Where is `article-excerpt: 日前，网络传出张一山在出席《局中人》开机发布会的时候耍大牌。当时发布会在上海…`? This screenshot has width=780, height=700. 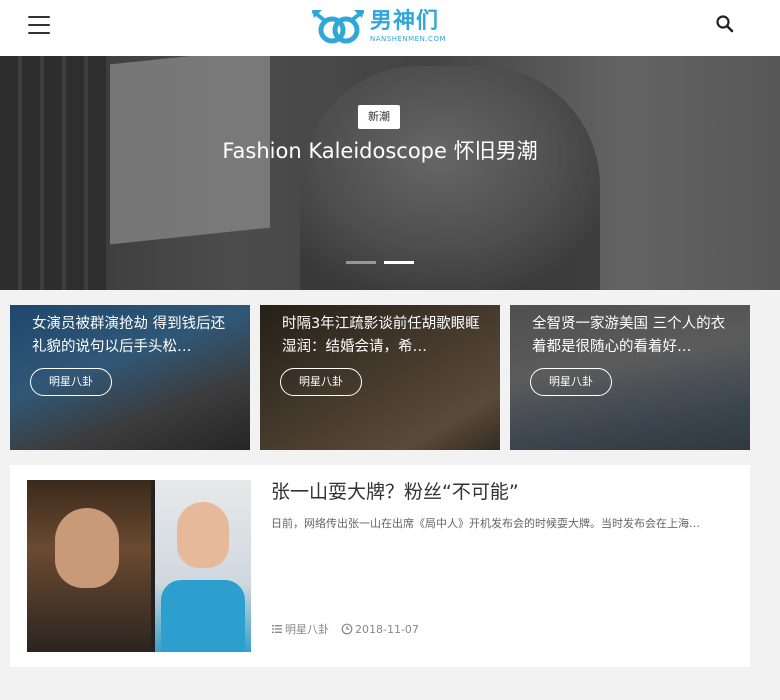 article-excerpt: 日前，网络传出张一山在出席《局中人》开机发布会的时候耍大牌。当时发布会在上海… is located at coordinates (485, 523).